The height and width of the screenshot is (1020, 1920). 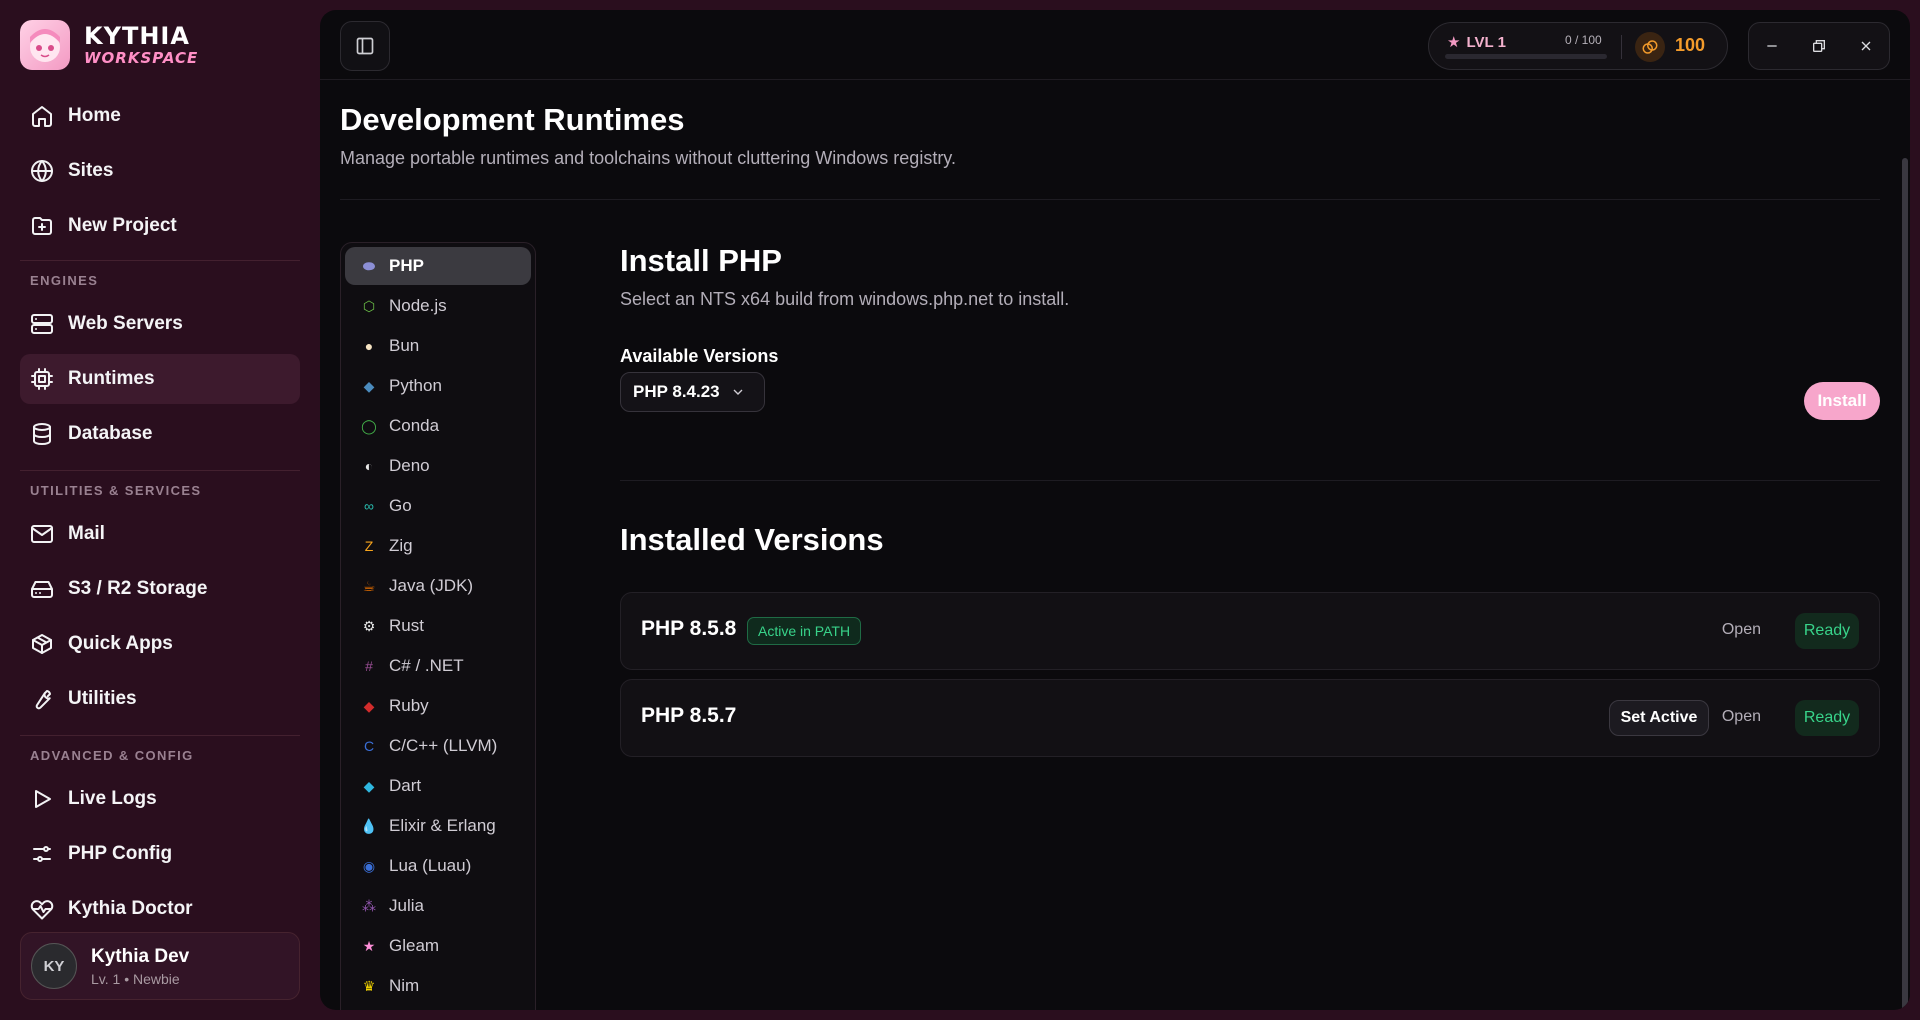 I want to click on runtime-item: ☕ Java (JDK), so click(x=438, y=586).